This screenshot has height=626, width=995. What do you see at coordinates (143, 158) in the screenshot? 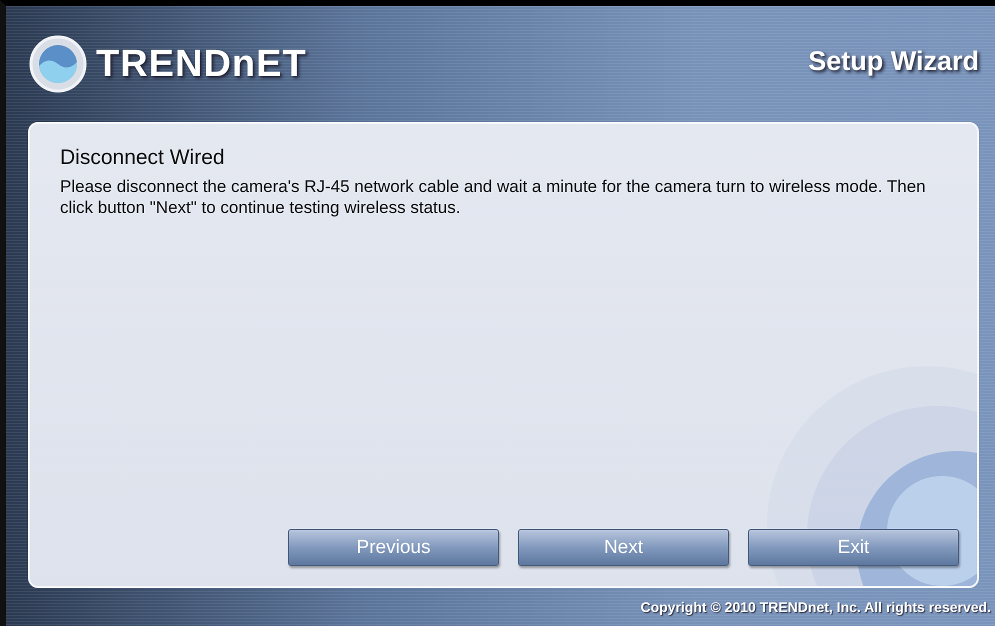
I see `step-heading: Disconnect Wired` at bounding box center [143, 158].